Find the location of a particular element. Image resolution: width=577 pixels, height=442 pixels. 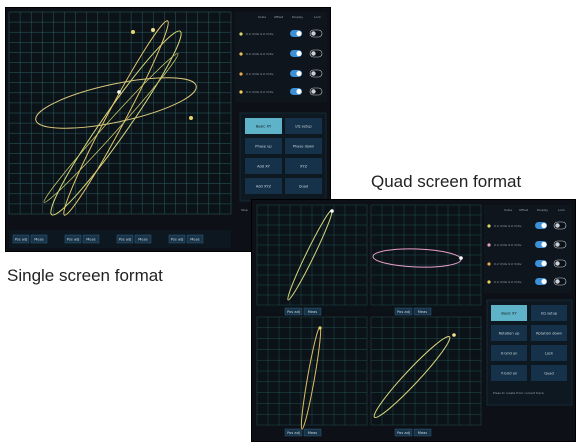

xyz-label: XYZ is located at coordinates (304, 167).